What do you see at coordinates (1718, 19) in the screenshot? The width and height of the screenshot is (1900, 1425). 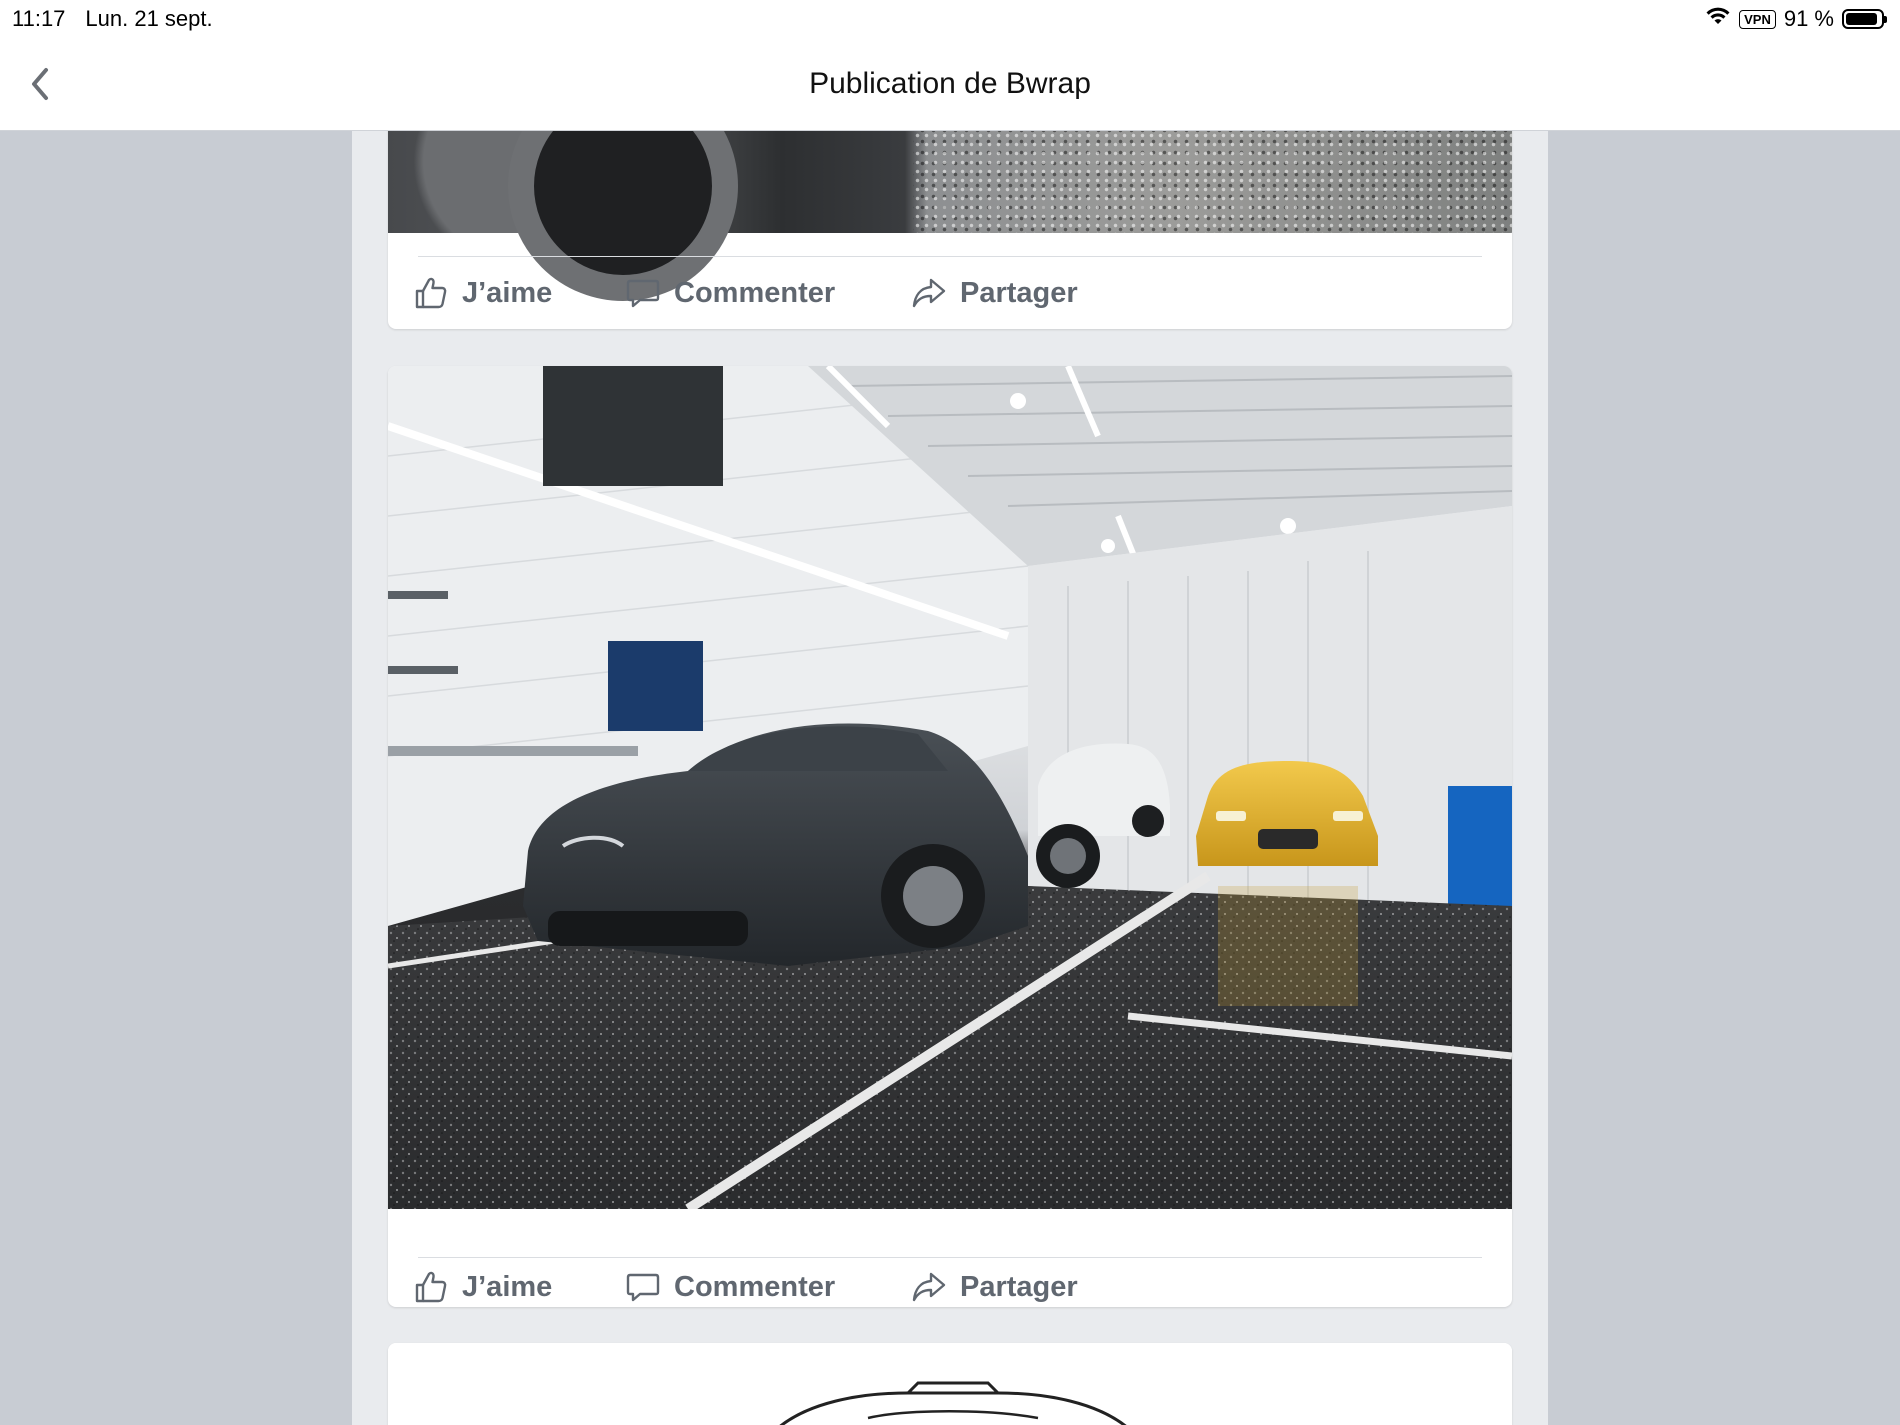 I see `wifi-icon` at bounding box center [1718, 19].